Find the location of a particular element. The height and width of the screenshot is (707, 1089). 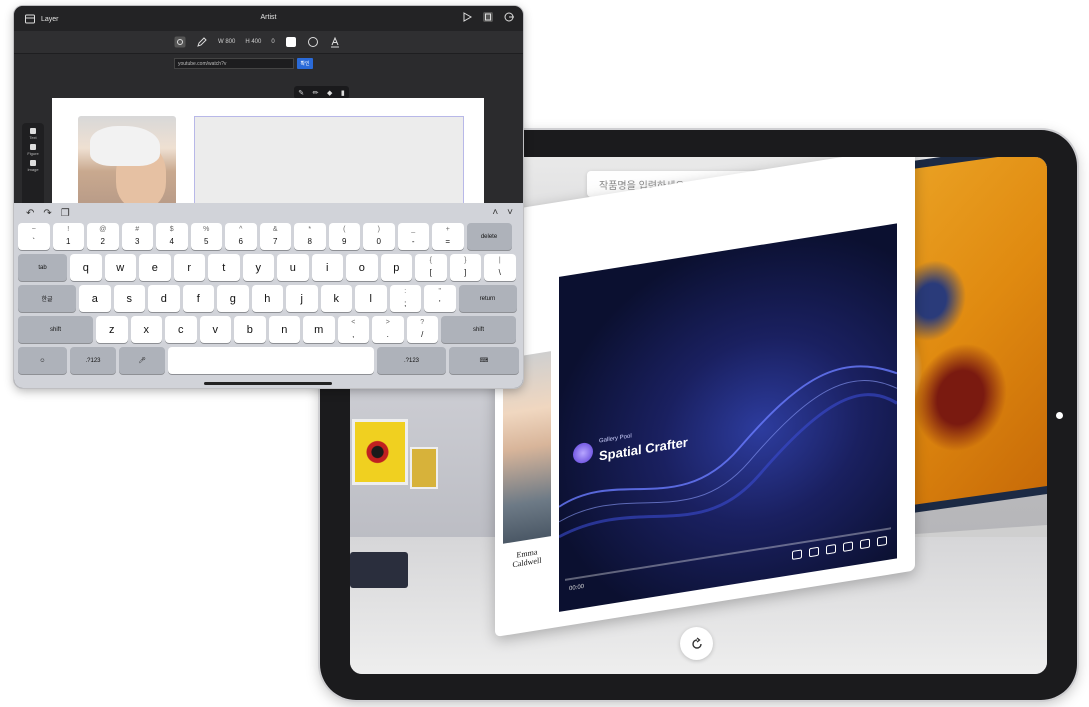

numbers-key-left: .?123 is located at coordinates (93, 360).